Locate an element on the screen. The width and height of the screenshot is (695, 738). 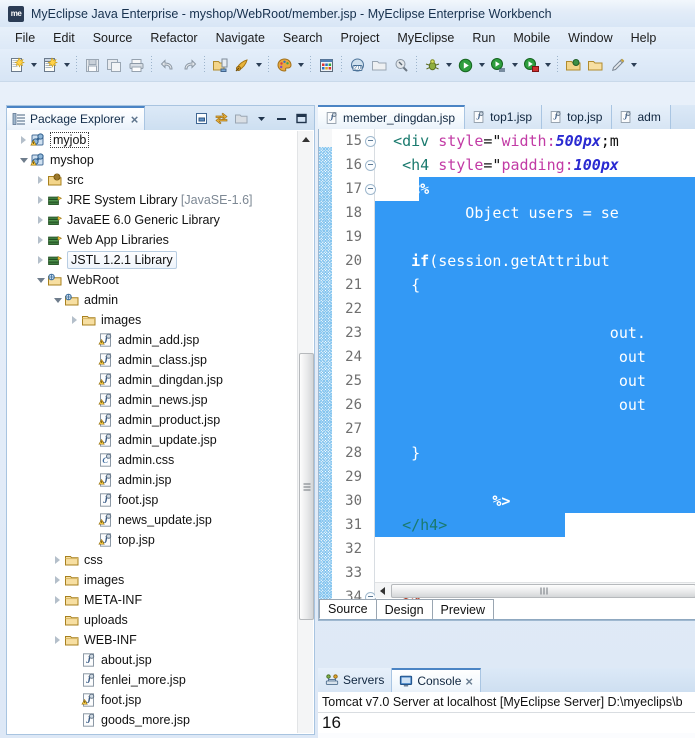
console-output: 16 is located at coordinates (506, 722).